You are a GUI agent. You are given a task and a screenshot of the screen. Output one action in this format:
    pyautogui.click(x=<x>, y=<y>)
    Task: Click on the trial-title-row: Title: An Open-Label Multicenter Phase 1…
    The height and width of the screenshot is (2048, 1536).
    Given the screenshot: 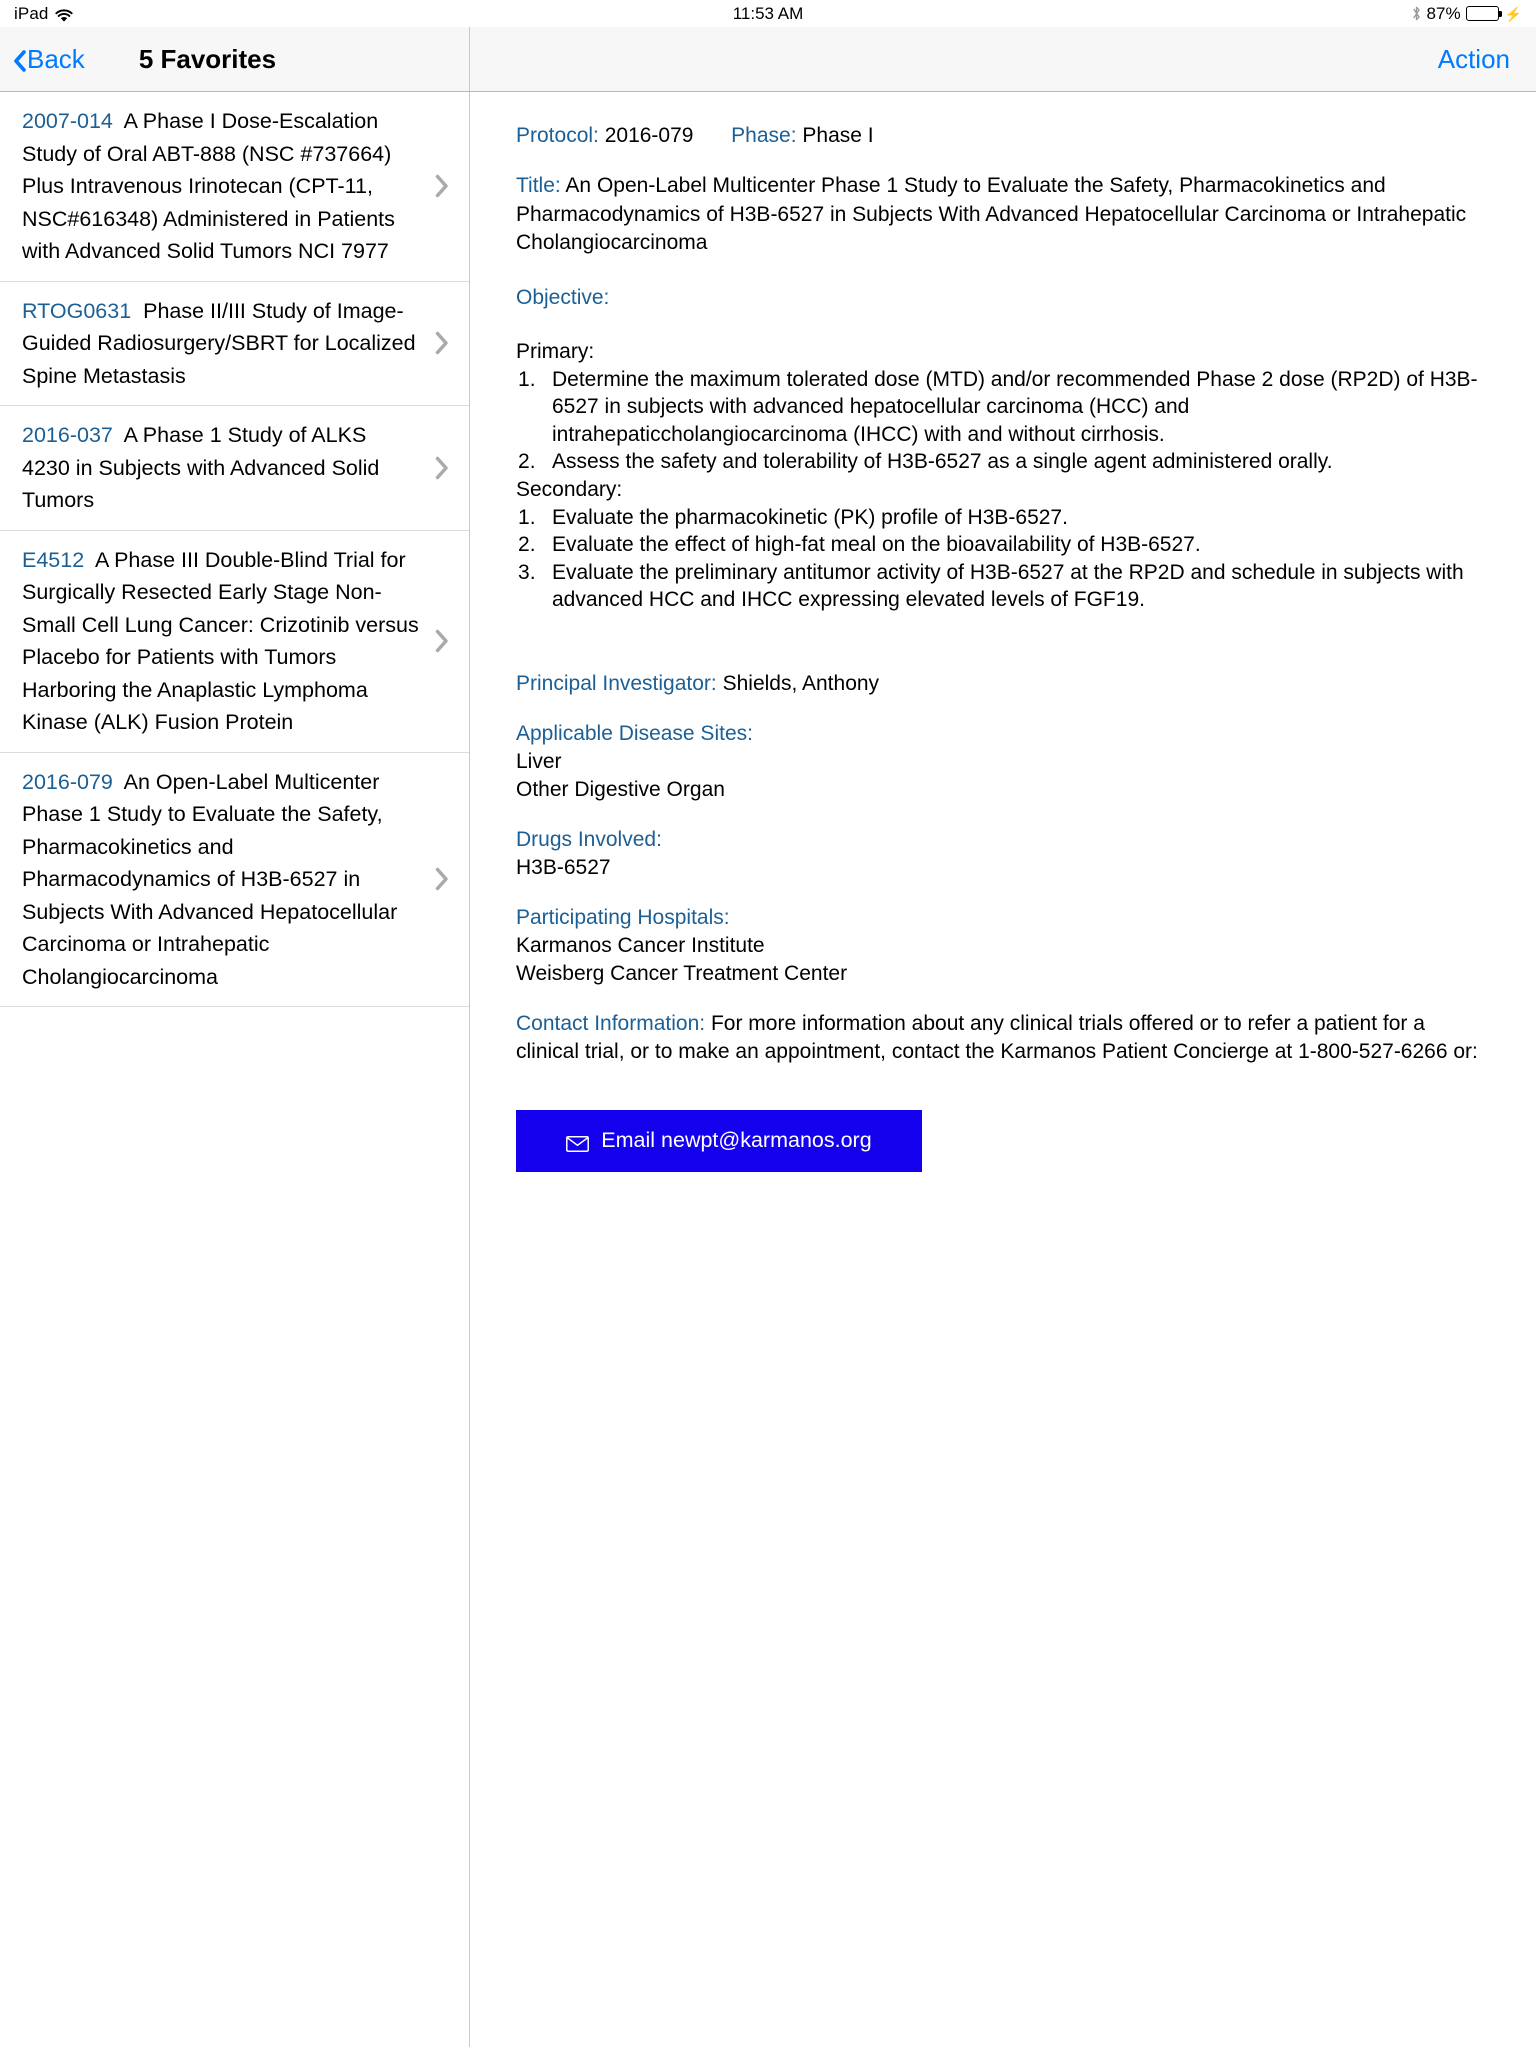 What is the action you would take?
    pyautogui.click(x=1003, y=215)
    